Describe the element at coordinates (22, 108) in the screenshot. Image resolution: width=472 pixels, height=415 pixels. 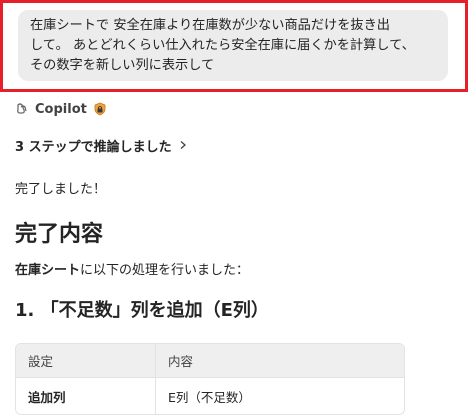
I see `copilot-logo-icon` at that location.